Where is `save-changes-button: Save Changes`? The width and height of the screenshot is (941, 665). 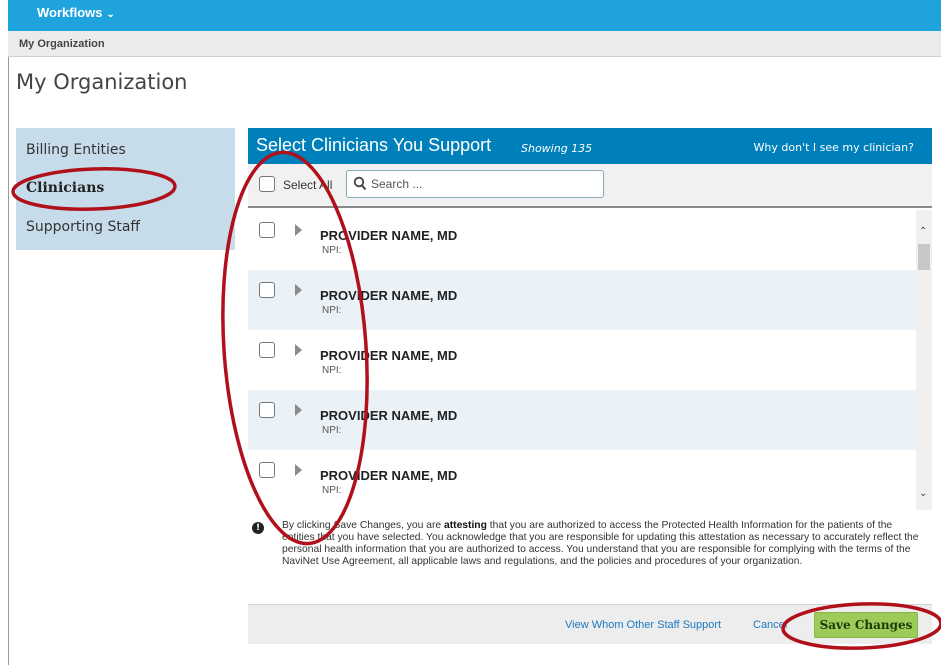 save-changes-button: Save Changes is located at coordinates (866, 625).